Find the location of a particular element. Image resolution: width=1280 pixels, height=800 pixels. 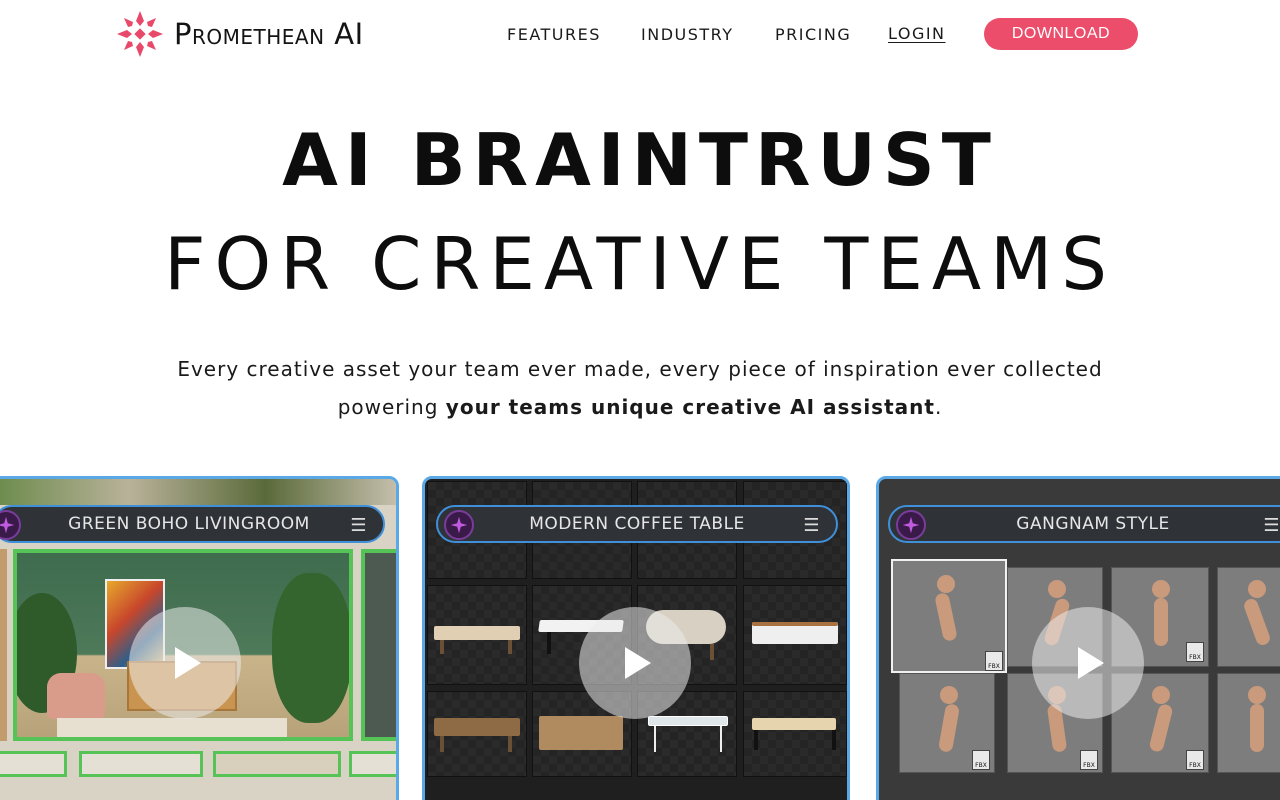

card-title: GREEN BOHO LIVINGROOM is located at coordinates (189, 524).